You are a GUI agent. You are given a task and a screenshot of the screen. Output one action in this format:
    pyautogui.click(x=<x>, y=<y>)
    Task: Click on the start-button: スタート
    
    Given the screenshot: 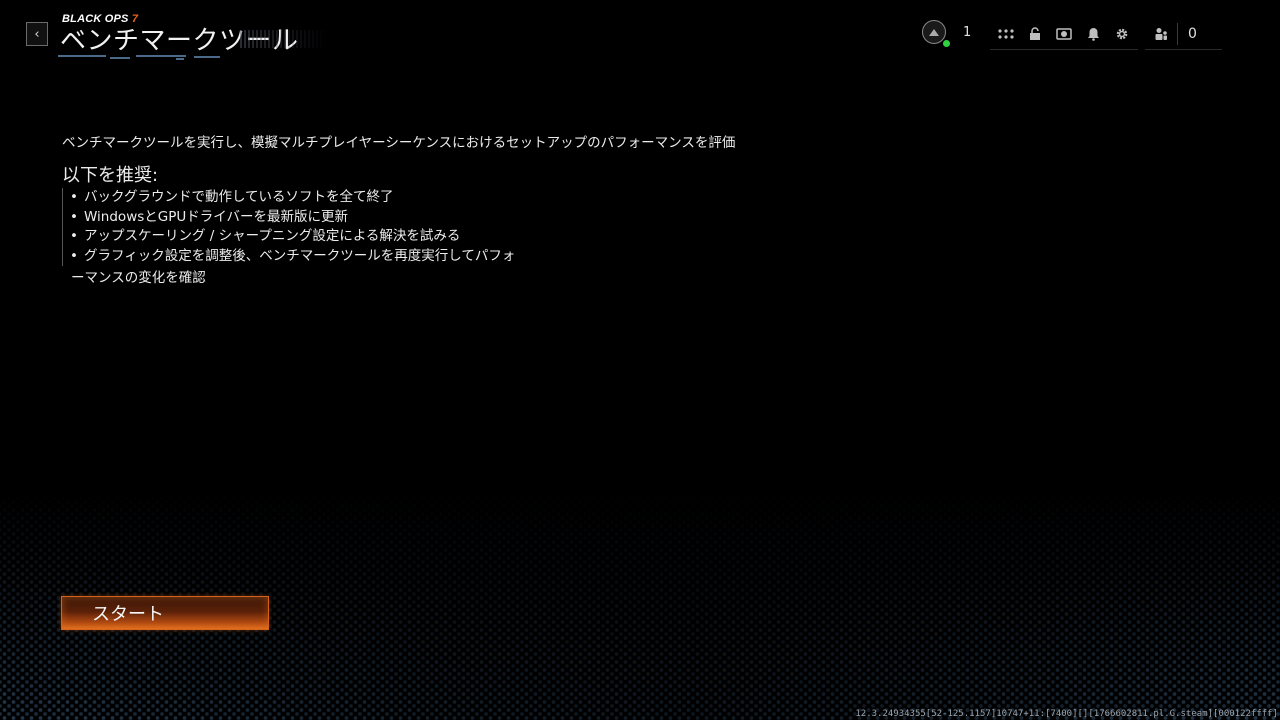 What is the action you would take?
    pyautogui.click(x=165, y=613)
    